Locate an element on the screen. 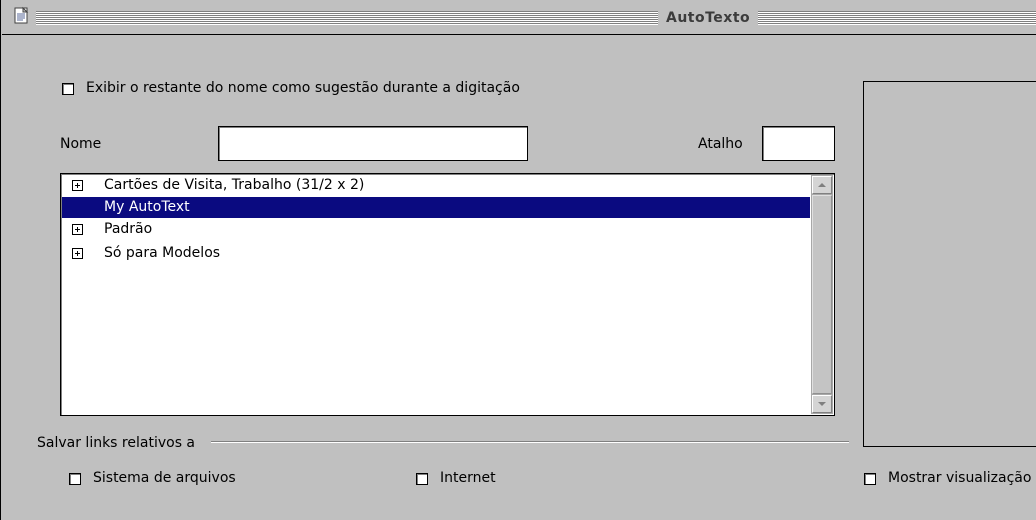  internet-checkbox-label: Internet is located at coordinates (468, 478).